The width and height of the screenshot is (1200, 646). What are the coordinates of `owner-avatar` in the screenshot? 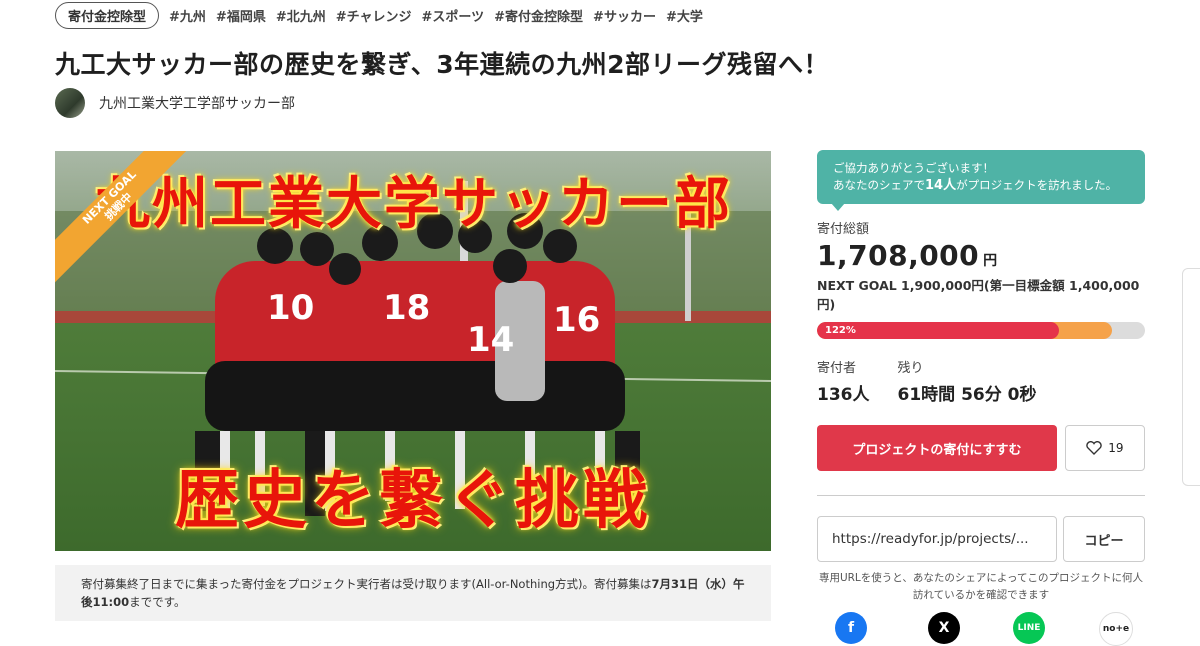 It's located at (70, 103).